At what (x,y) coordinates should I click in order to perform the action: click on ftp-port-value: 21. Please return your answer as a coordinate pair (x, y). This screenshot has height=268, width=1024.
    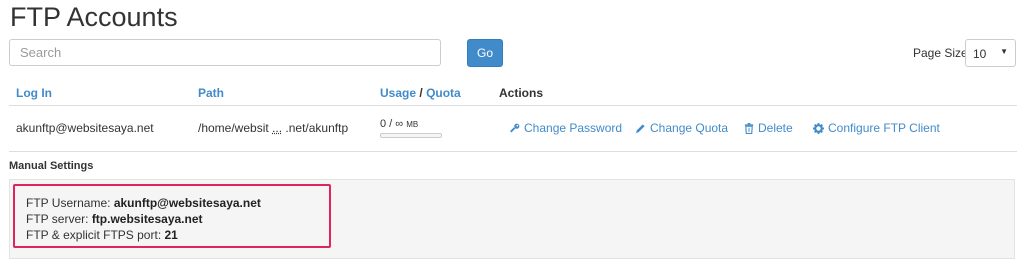
    Looking at the image, I should click on (171, 235).